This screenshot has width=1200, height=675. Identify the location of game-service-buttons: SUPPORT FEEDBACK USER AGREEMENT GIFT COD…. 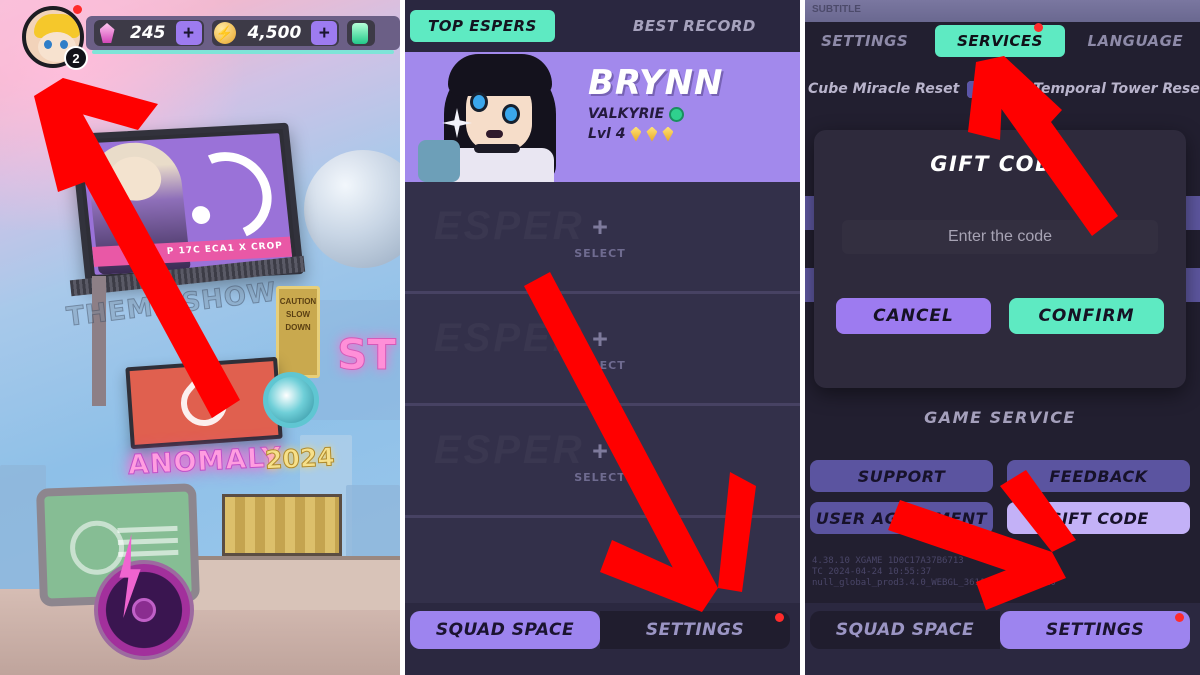
(1000, 497).